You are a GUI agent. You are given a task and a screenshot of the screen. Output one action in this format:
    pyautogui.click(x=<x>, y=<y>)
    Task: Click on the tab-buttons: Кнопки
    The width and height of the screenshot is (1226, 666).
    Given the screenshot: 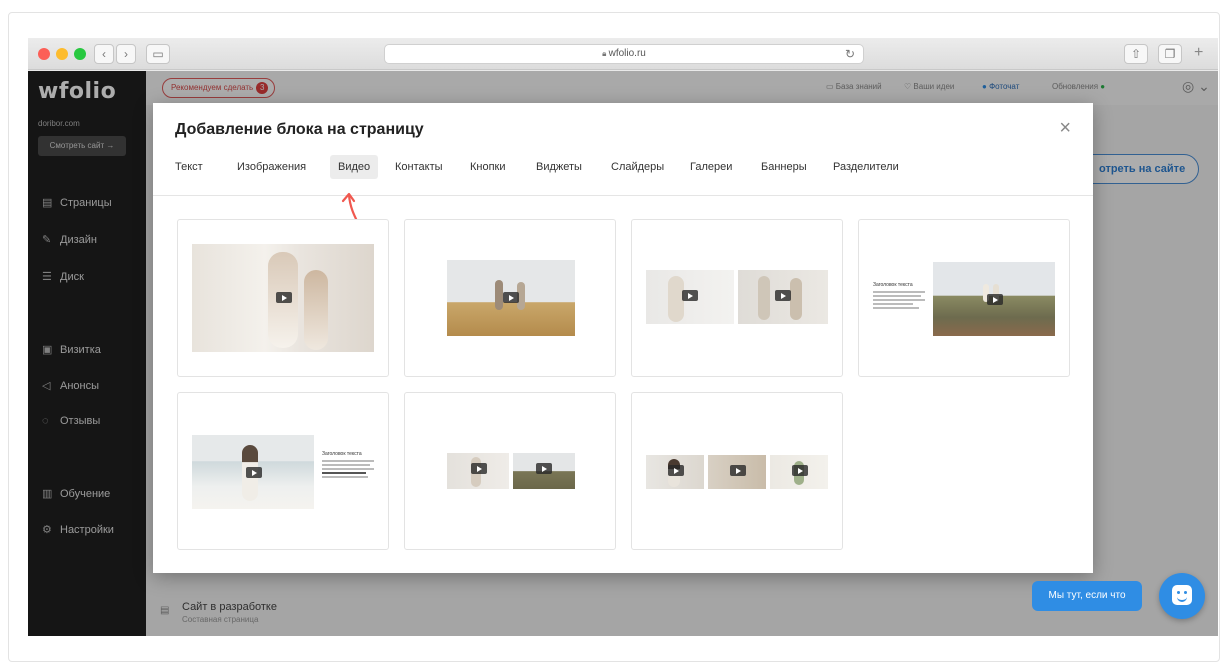 What is the action you would take?
    pyautogui.click(x=488, y=167)
    